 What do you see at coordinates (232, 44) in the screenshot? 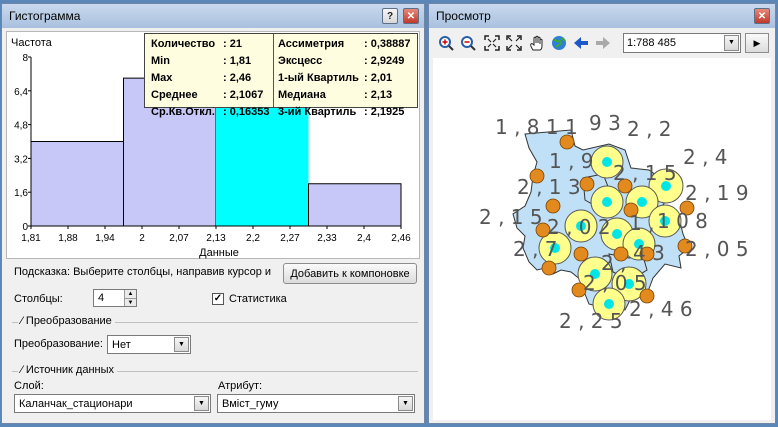
I see `stat-value: : 21` at bounding box center [232, 44].